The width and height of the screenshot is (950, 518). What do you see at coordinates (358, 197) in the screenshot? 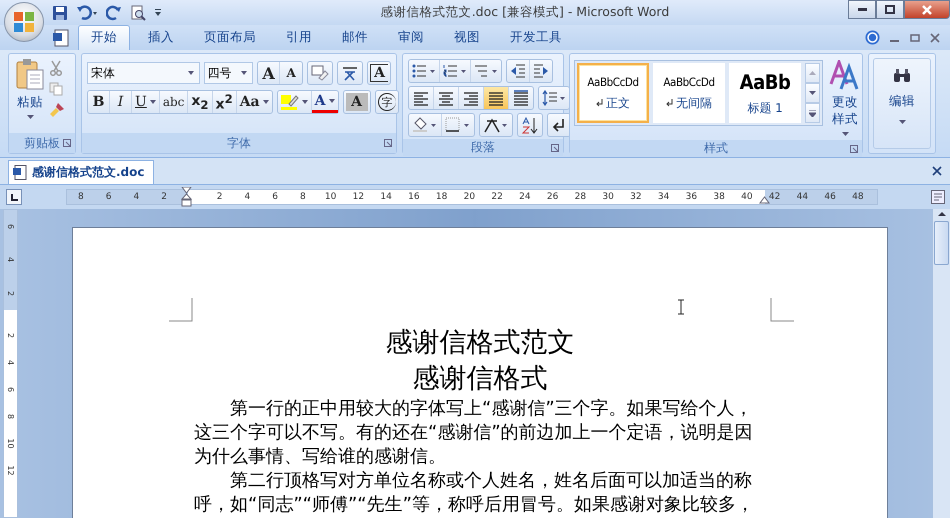
I see `ruler-number: 12` at bounding box center [358, 197].